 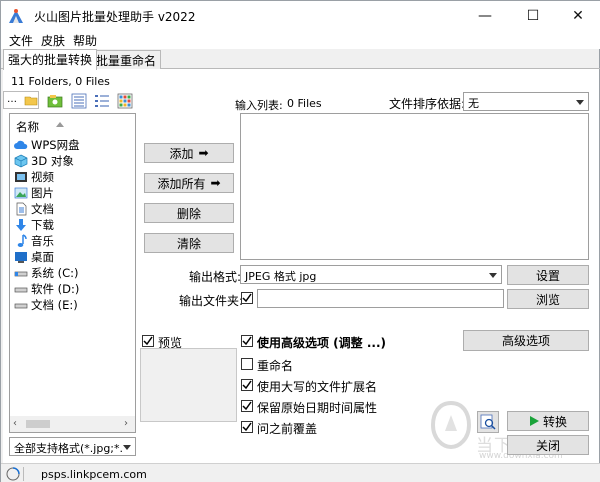 I want to click on tab-batch-rename: 批量重命名, so click(x=126, y=59).